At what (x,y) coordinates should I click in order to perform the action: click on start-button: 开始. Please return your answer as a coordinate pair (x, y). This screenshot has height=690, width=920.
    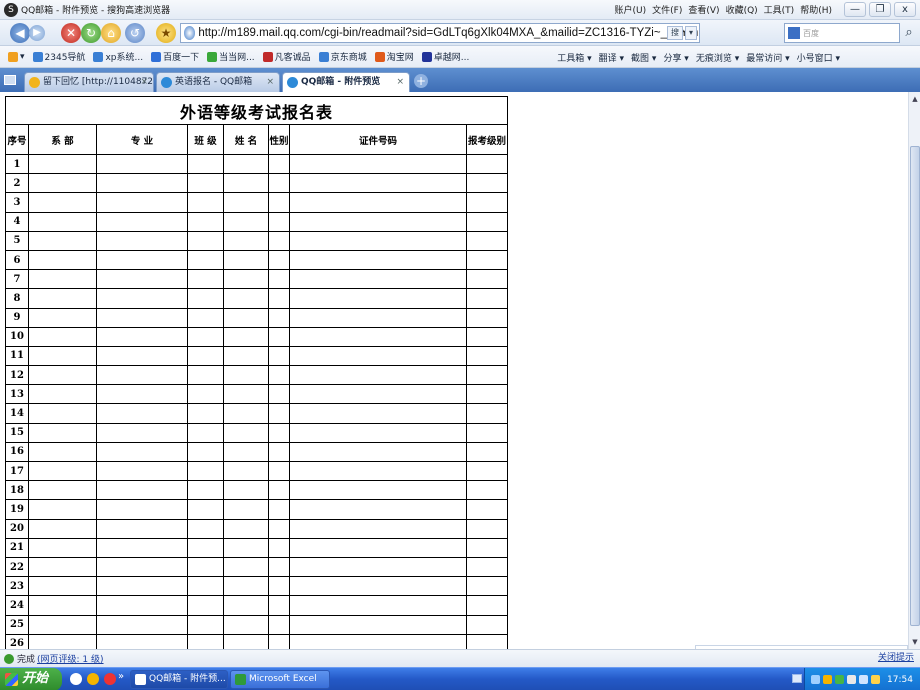
    Looking at the image, I should click on (31, 679).